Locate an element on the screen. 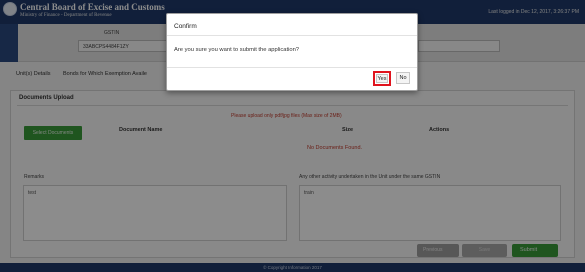 The width and height of the screenshot is (585, 272). yes-button-highlight: Yes is located at coordinates (382, 78).